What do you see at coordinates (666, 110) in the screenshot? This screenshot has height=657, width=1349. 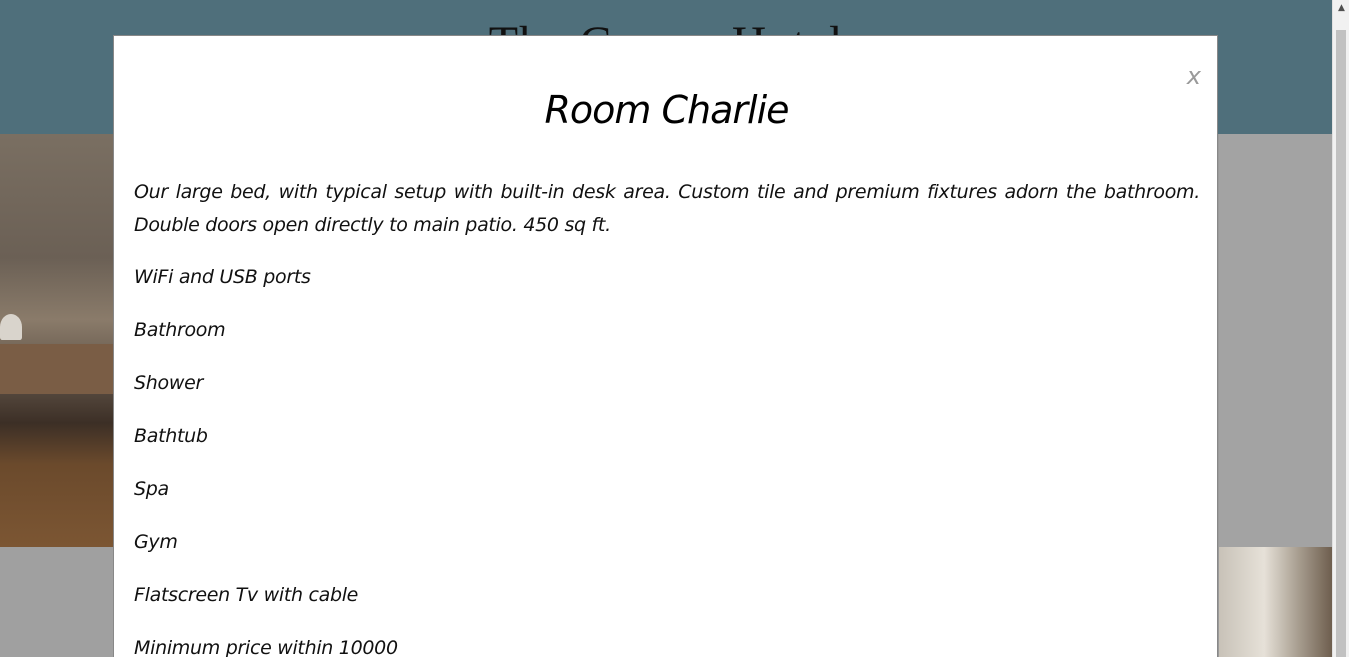 I see `modal-title: Room Charlie` at bounding box center [666, 110].